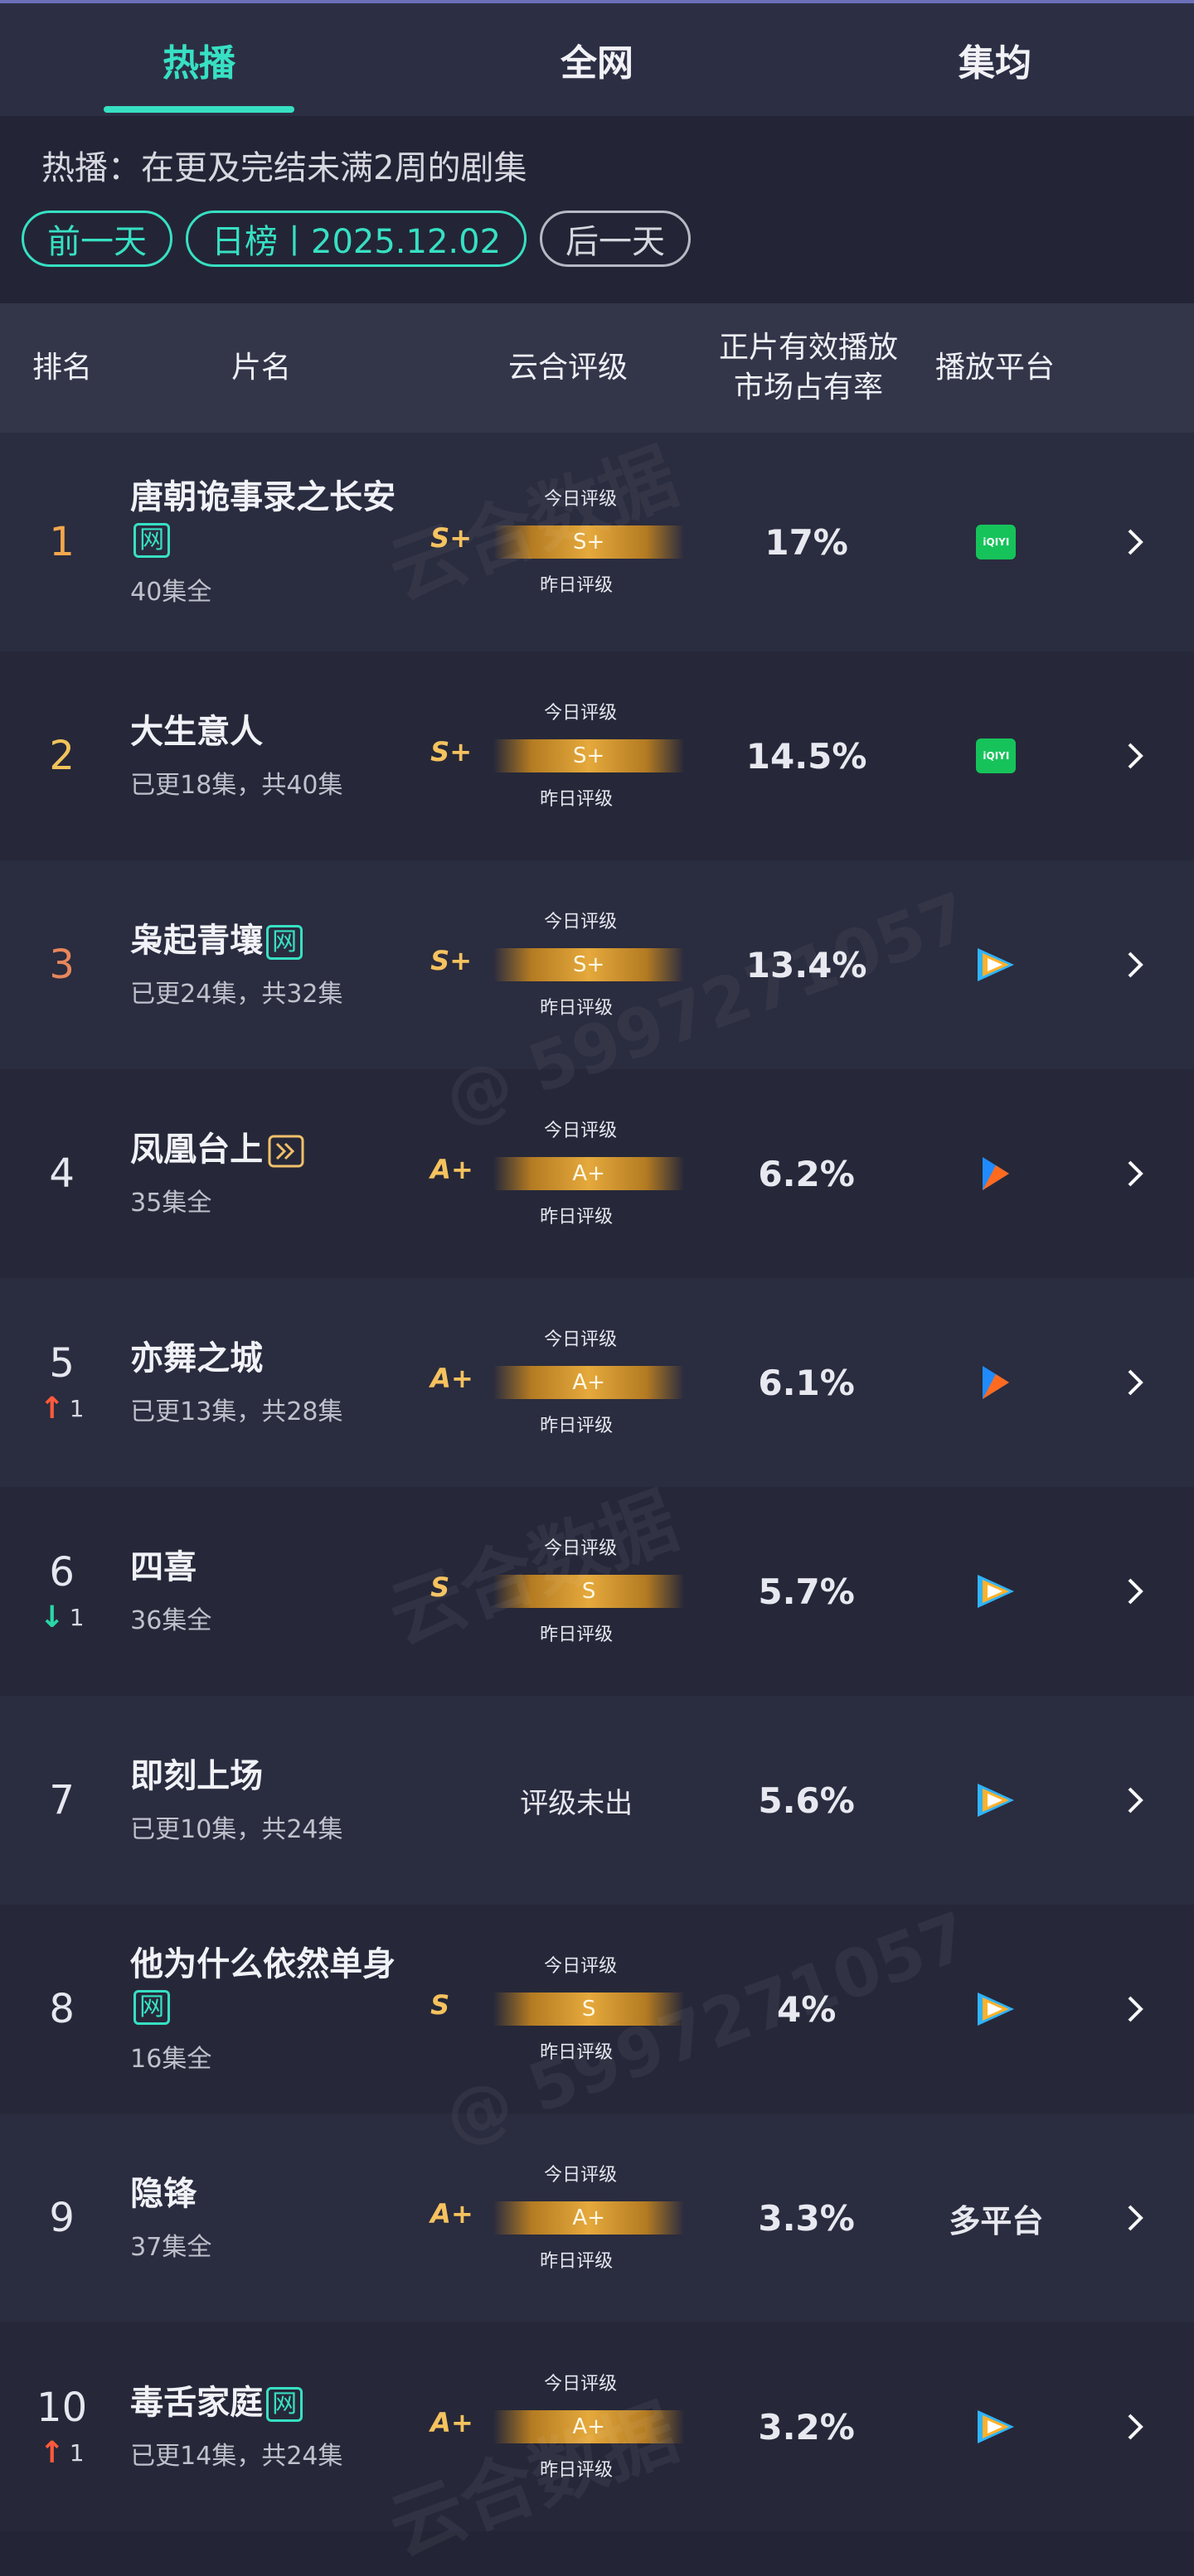 The image size is (1194, 2576). What do you see at coordinates (196, 941) in the screenshot?
I see `drama-title: 枭起青壤` at bounding box center [196, 941].